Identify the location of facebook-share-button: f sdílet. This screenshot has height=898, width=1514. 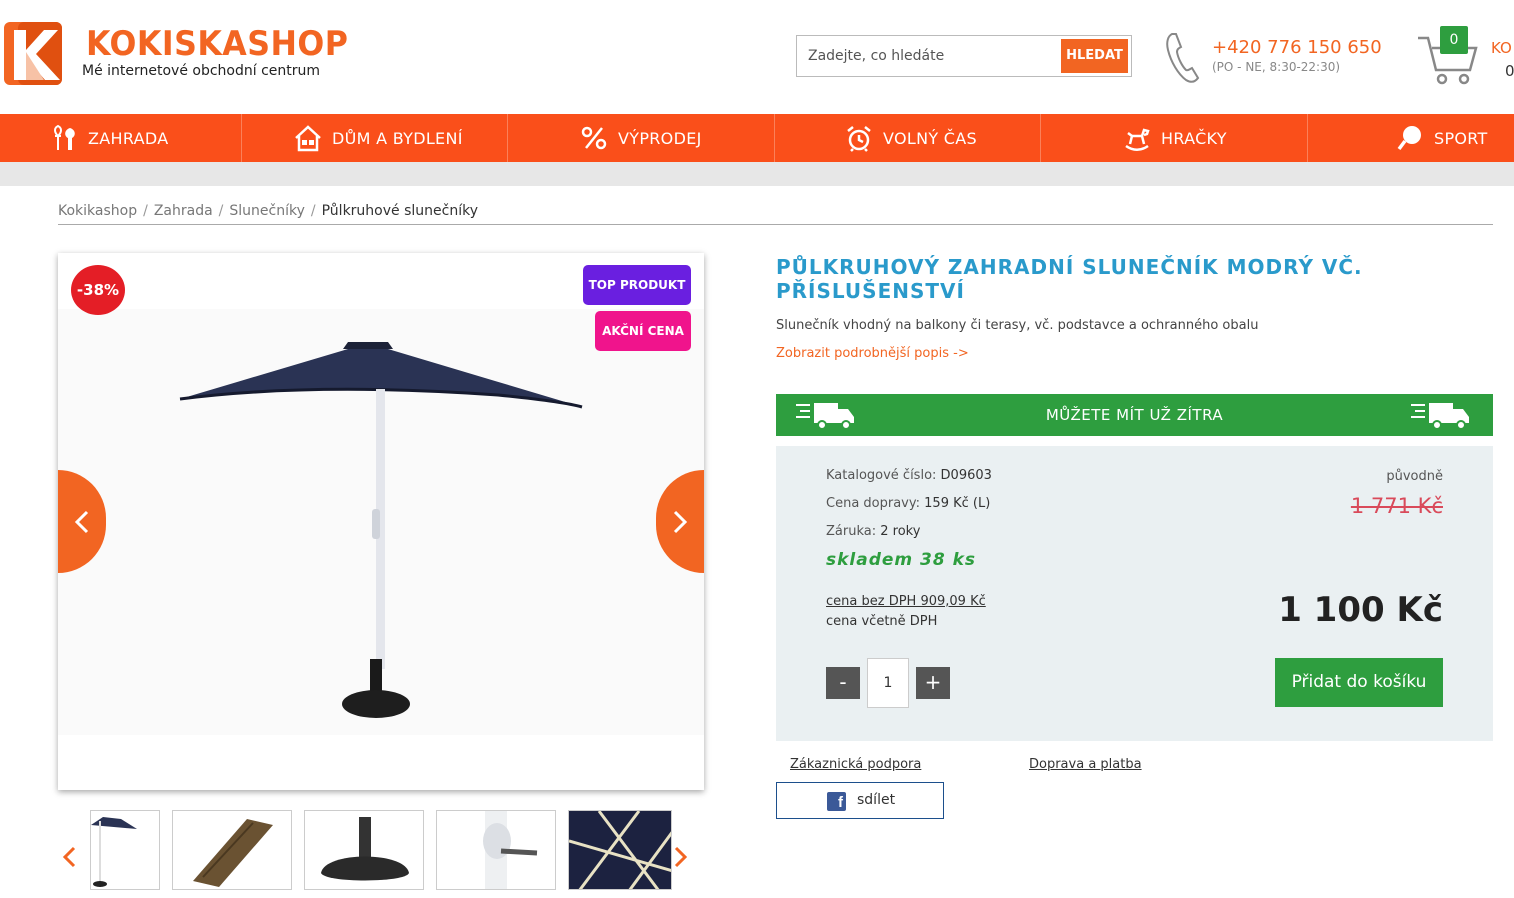
(860, 800).